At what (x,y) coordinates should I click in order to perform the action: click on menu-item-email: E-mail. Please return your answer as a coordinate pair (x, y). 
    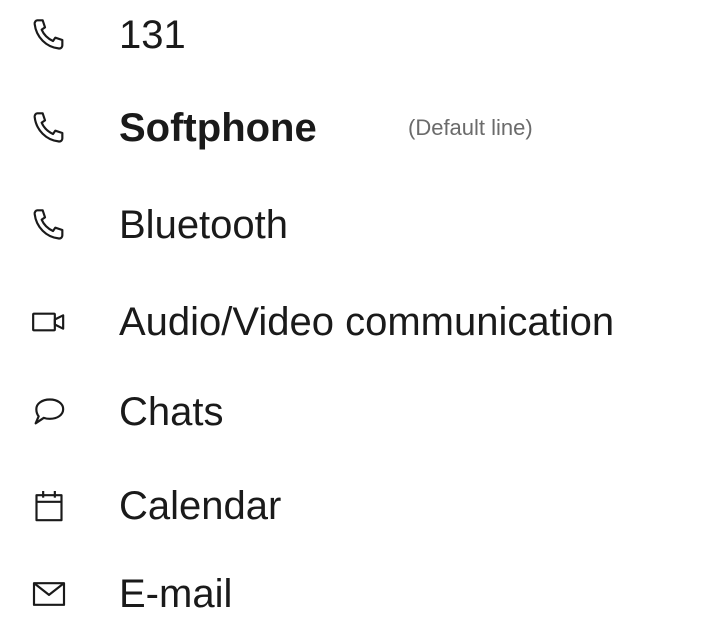
    Looking at the image, I should click on (359, 594).